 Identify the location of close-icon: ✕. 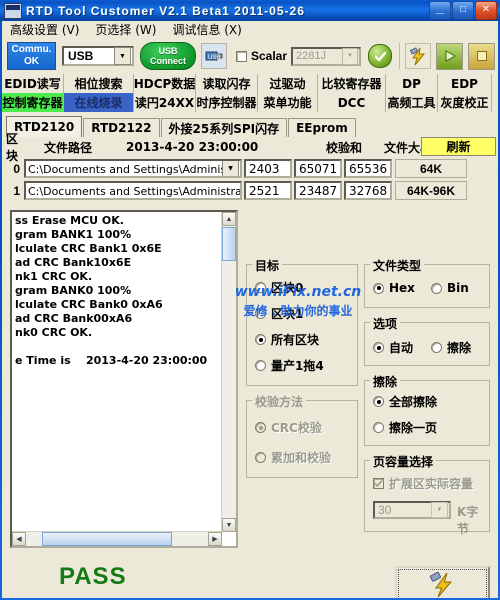
(486, 9).